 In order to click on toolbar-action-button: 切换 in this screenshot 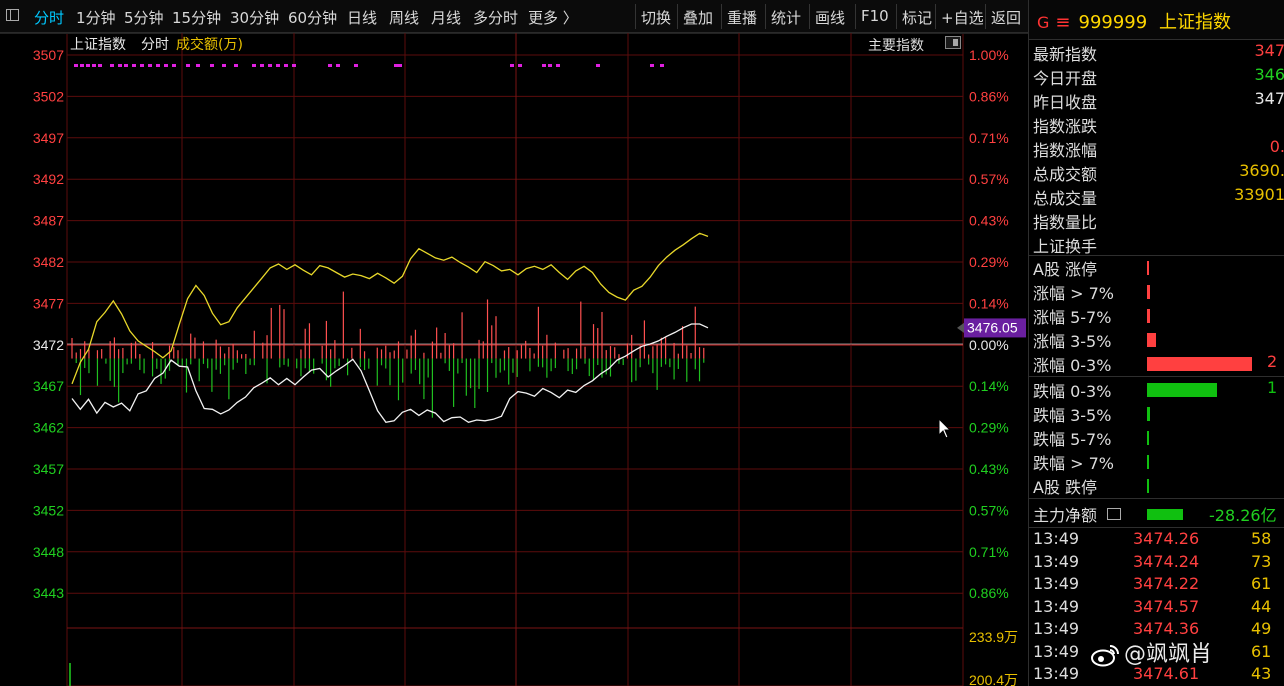, I will do `click(656, 17)`.